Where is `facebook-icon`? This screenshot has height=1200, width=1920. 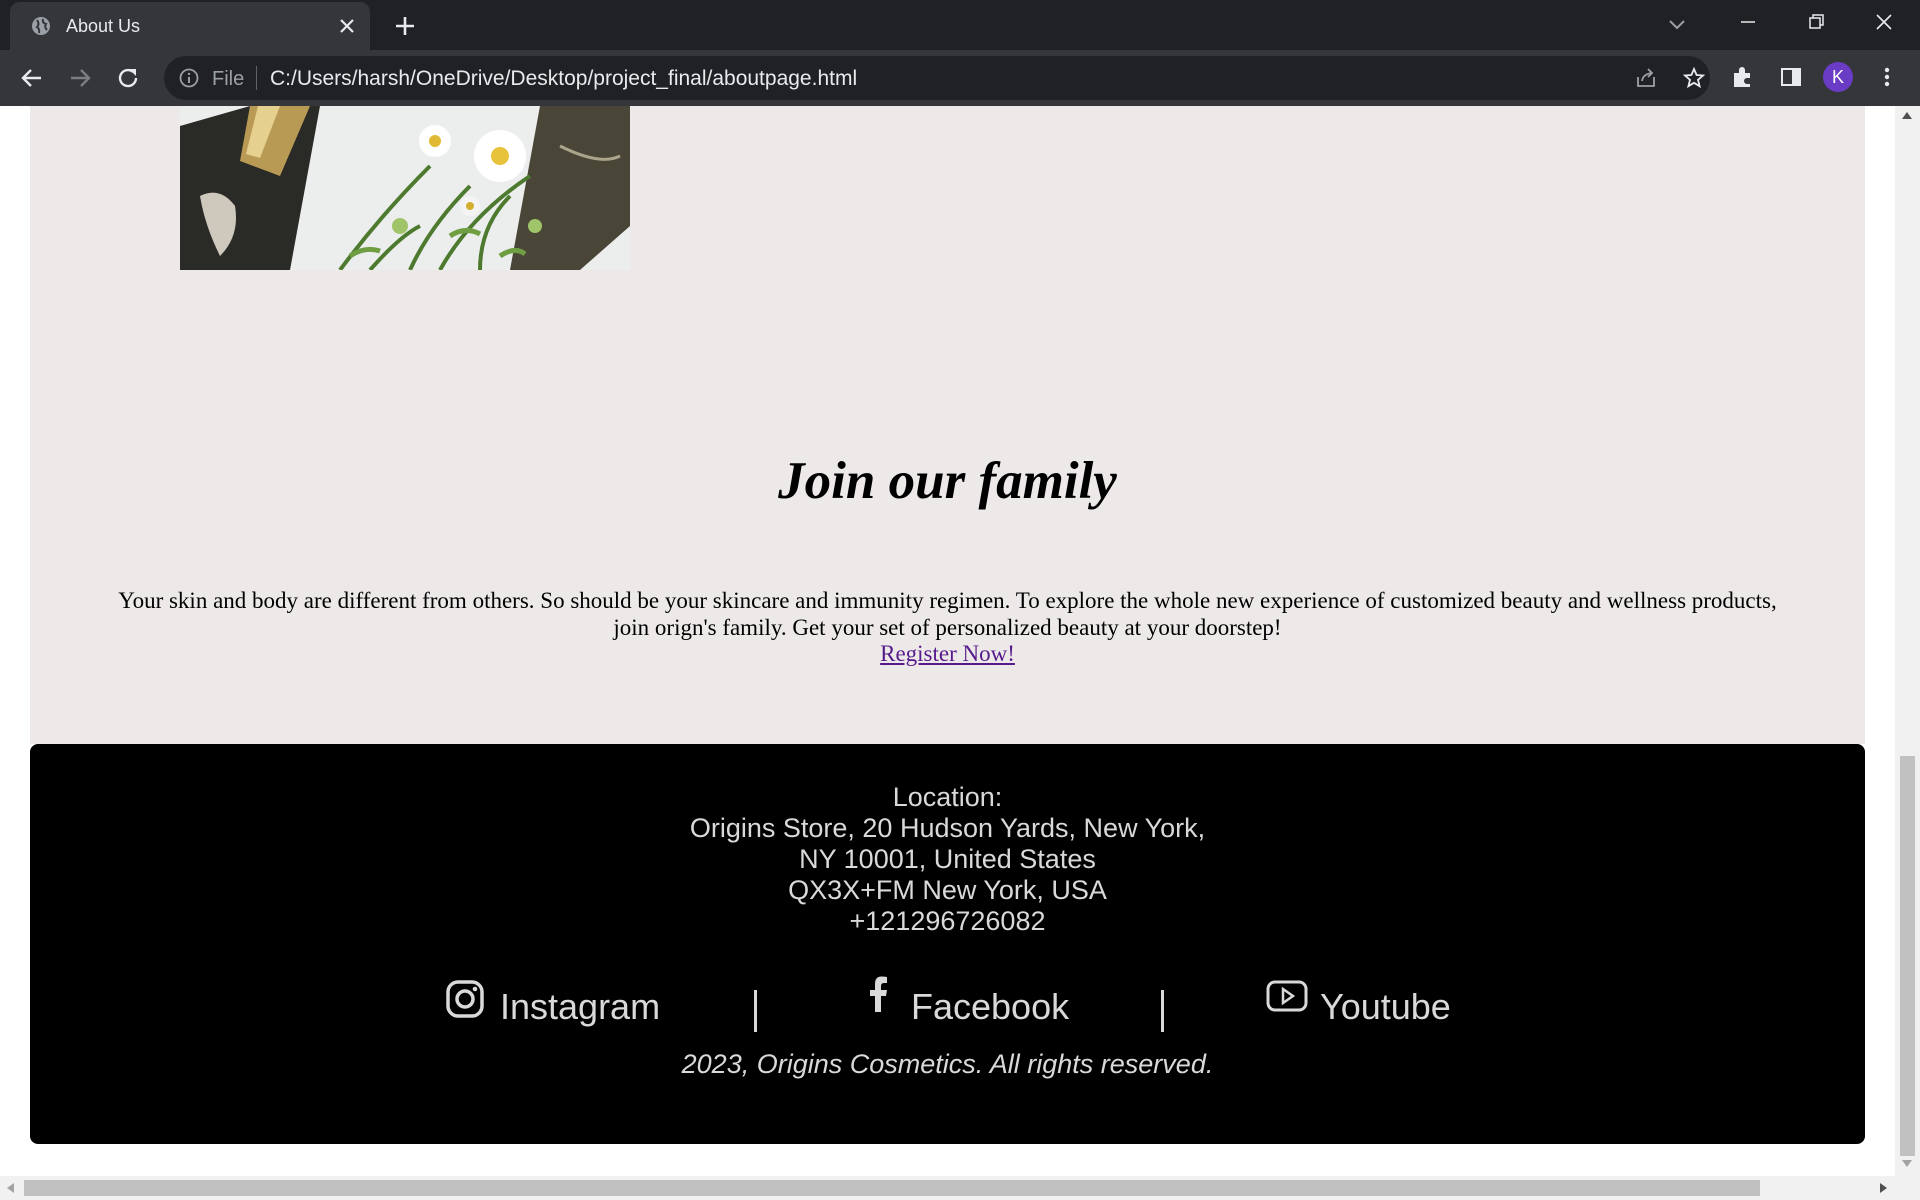
facebook-icon is located at coordinates (878, 994).